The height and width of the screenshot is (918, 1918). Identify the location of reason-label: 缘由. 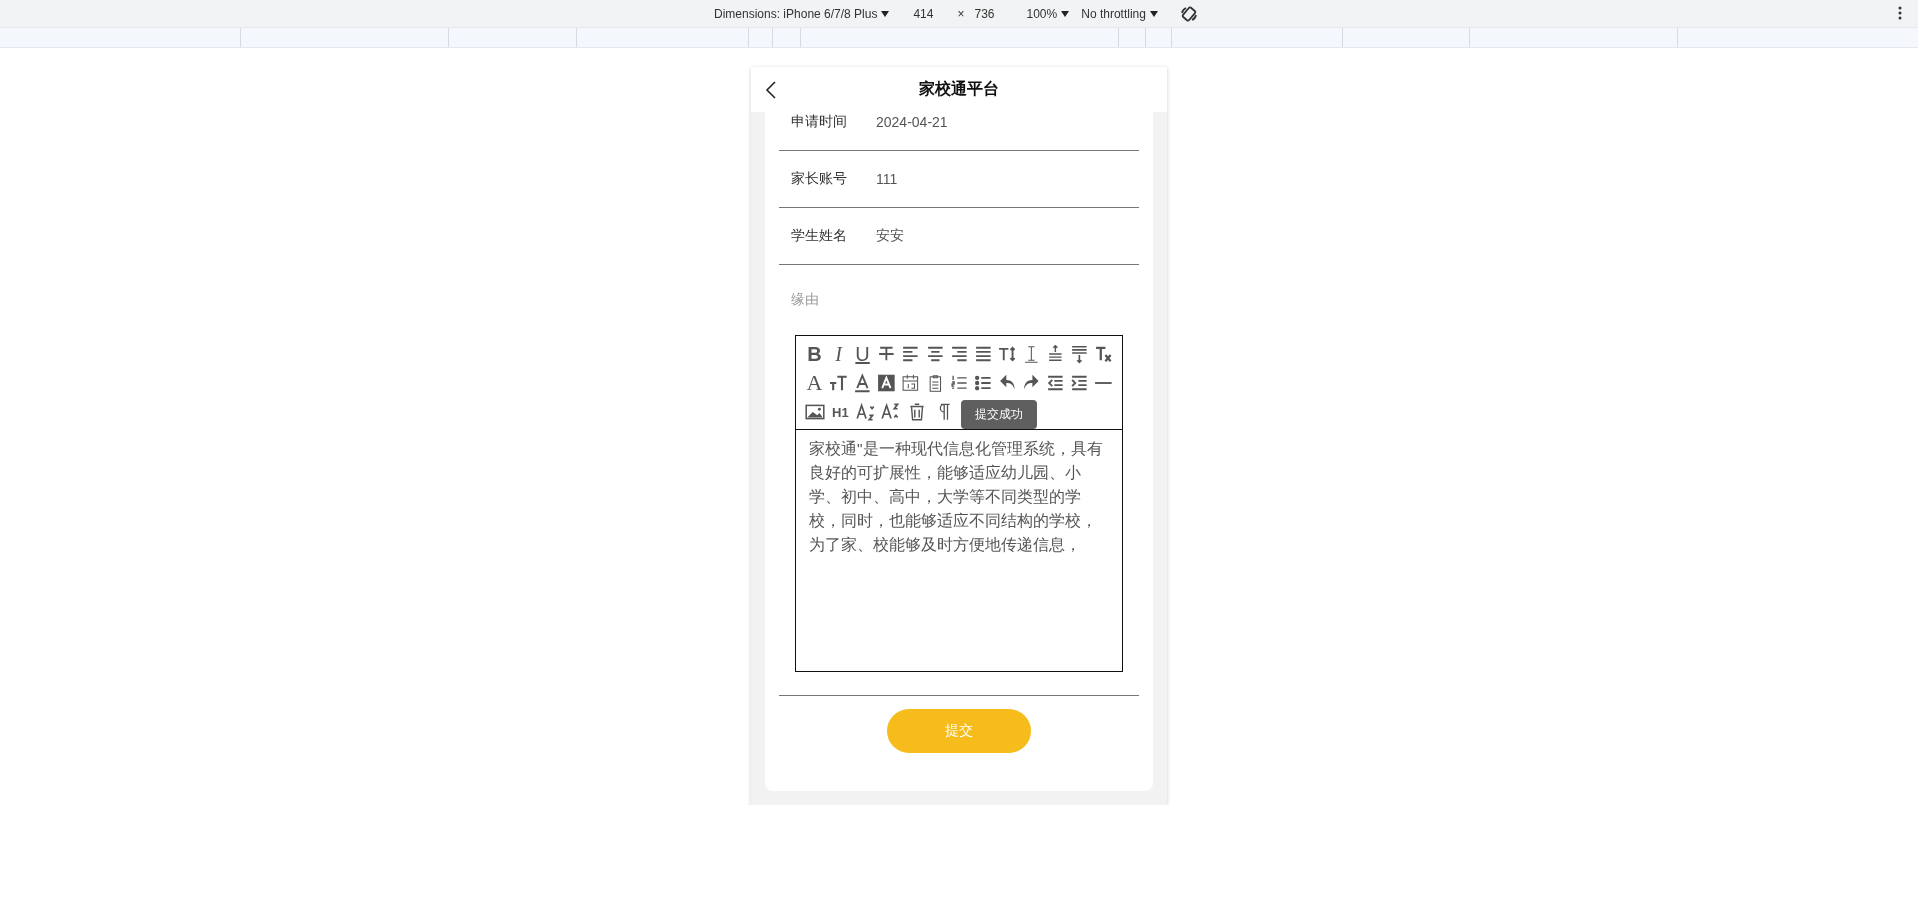
(805, 299).